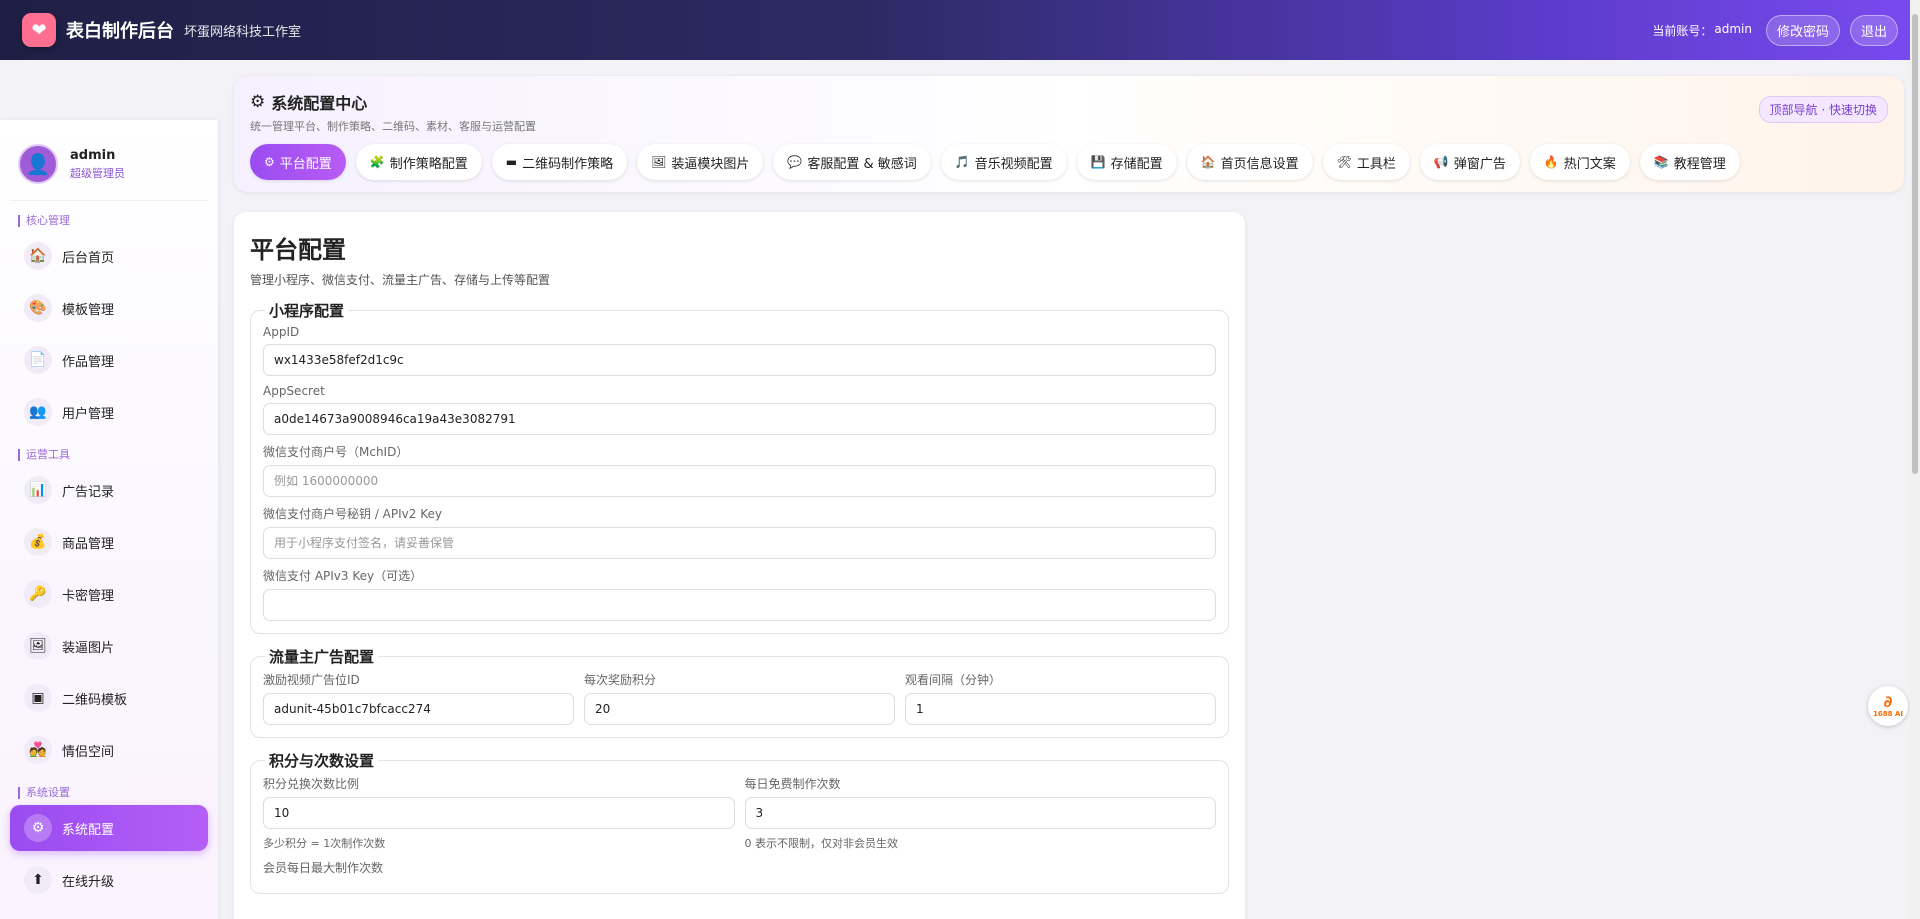 Image resolution: width=1920 pixels, height=919 pixels. What do you see at coordinates (109, 828) in the screenshot?
I see `sidebar-item-system-config: ⚙ 系统配置` at bounding box center [109, 828].